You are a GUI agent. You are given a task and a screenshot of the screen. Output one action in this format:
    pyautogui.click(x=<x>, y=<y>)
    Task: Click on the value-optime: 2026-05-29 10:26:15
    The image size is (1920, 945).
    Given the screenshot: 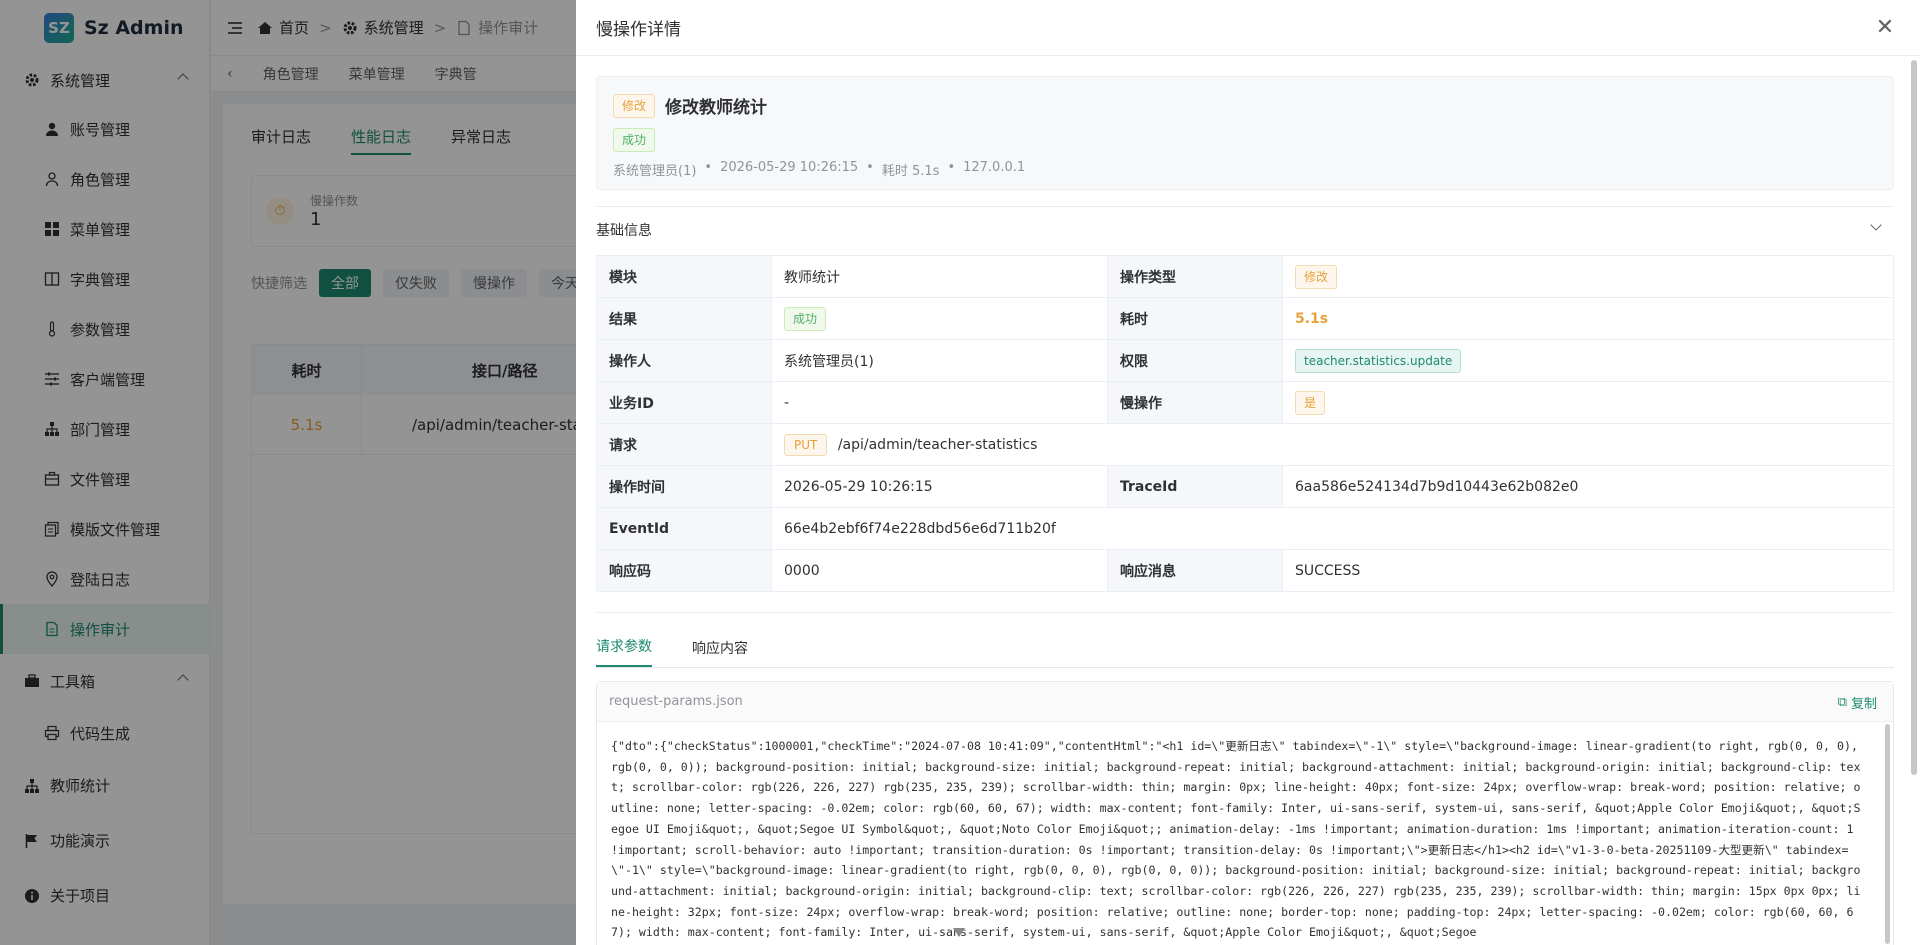 What is the action you would take?
    pyautogui.click(x=939, y=486)
    